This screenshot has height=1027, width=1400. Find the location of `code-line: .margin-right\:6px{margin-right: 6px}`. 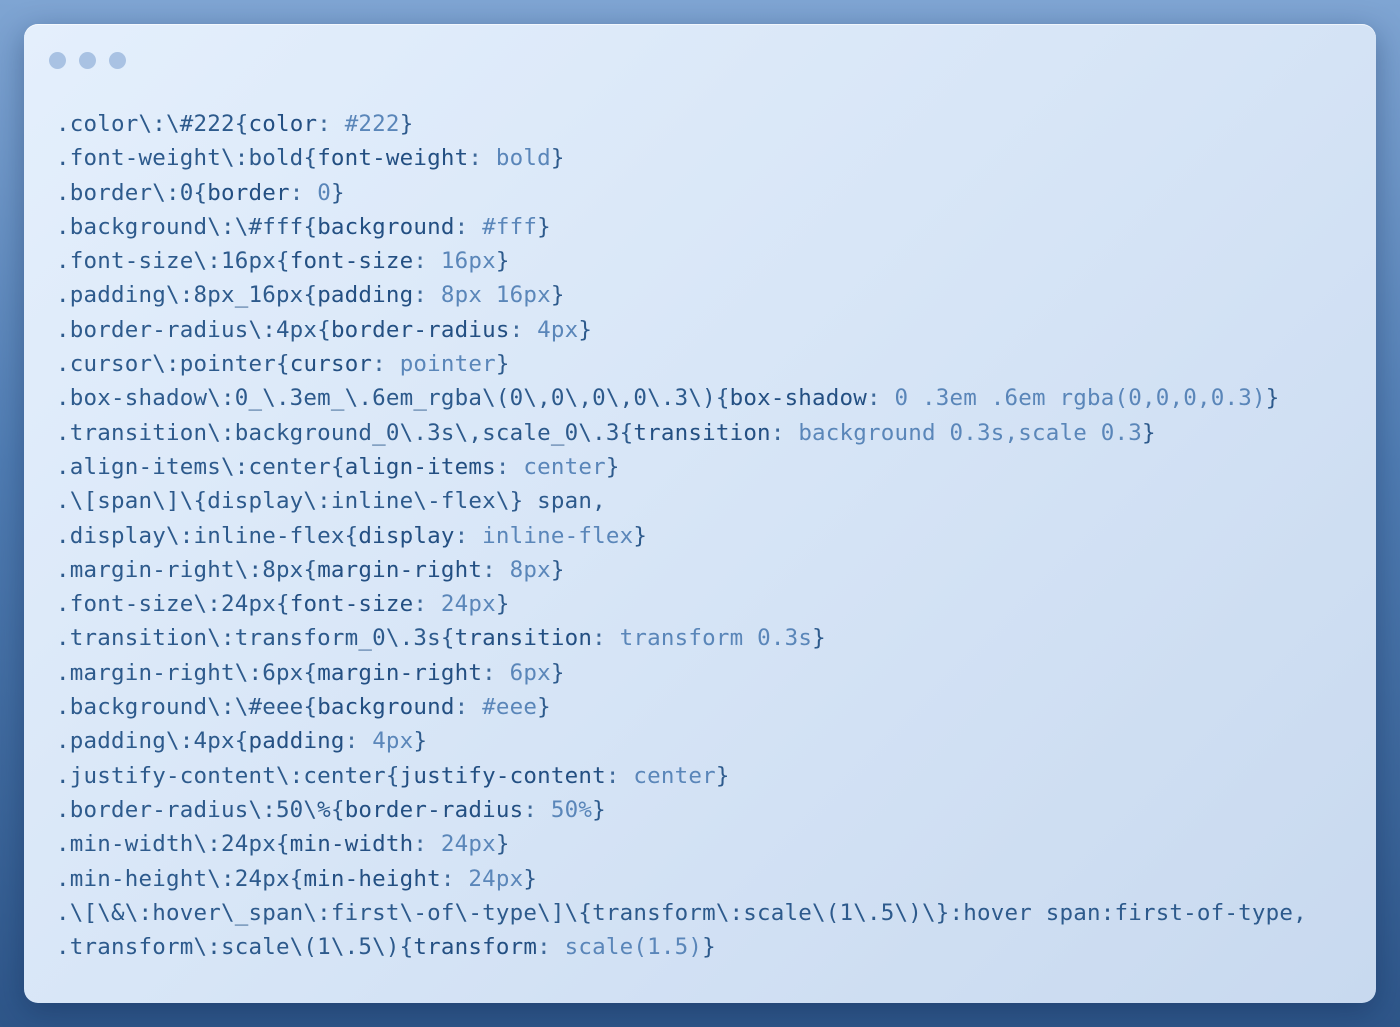

code-line: .margin-right\:6px{margin-right: 6px} is located at coordinates (681, 673).